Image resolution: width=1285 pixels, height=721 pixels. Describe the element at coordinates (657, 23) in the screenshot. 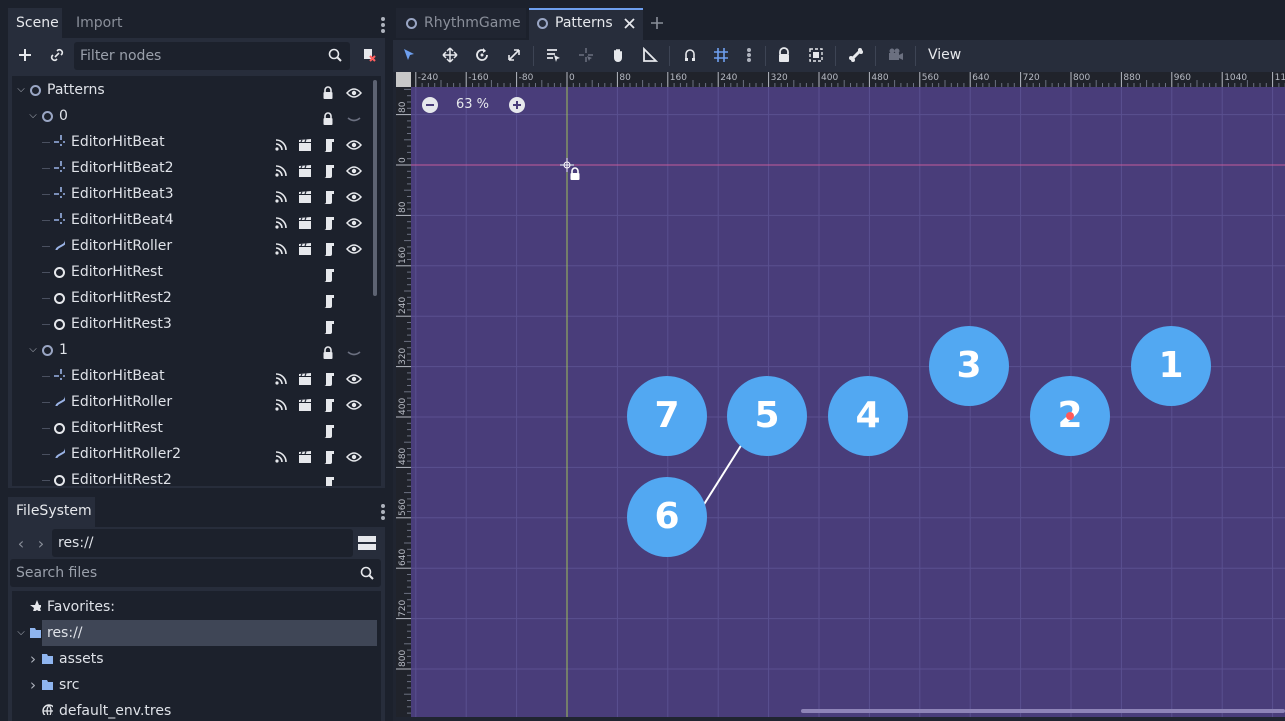

I see `new-scene-tab-icon` at that location.